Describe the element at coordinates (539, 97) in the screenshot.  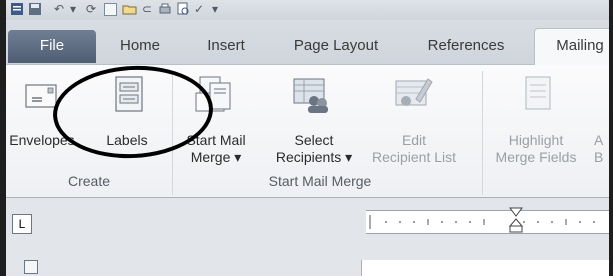
I see `highlight-merge-fields-icon` at that location.